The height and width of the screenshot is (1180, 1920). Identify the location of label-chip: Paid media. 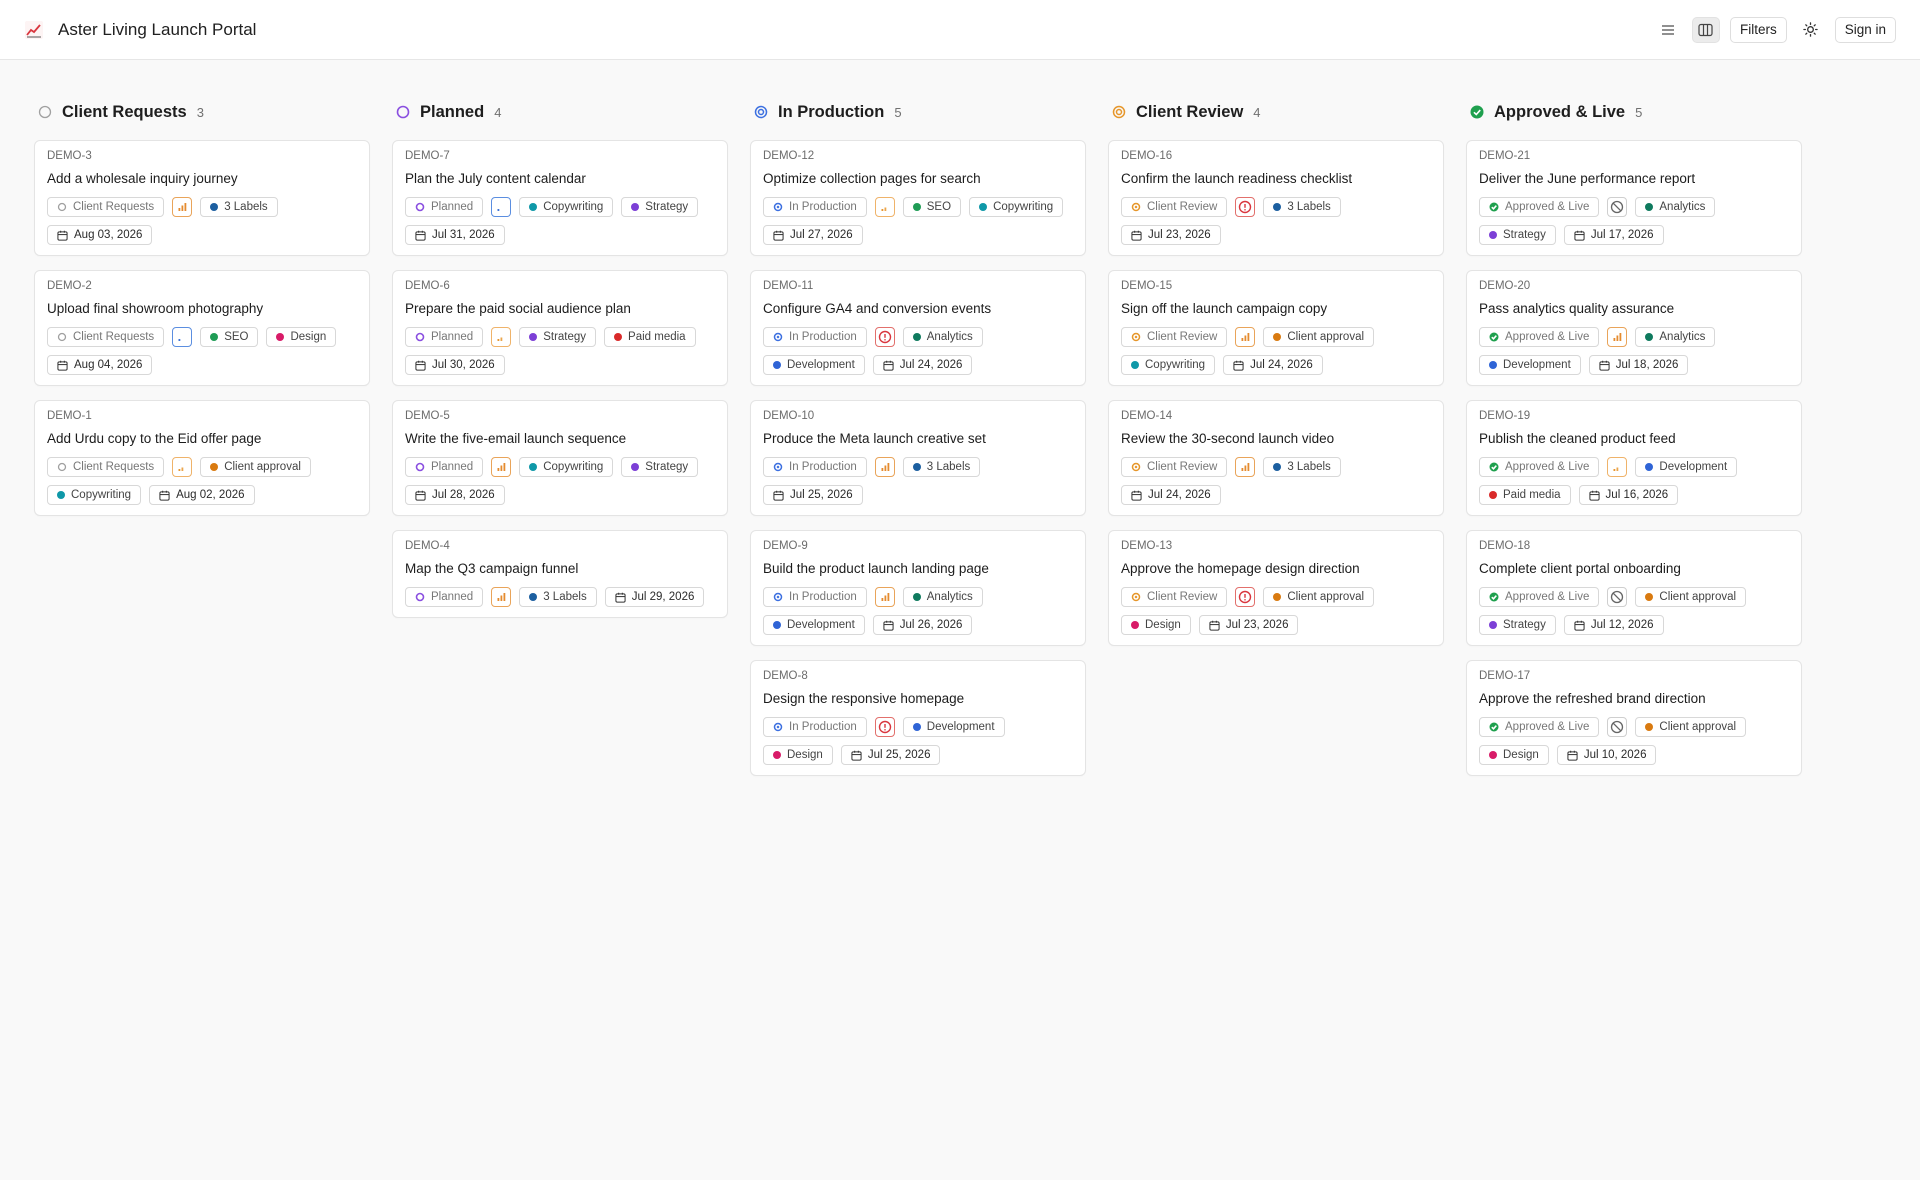
(1525, 495).